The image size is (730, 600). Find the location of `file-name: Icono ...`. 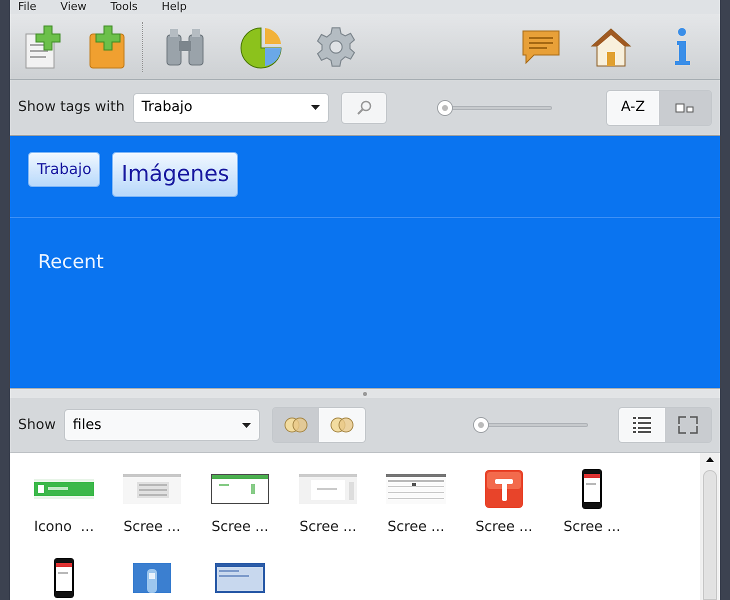

file-name: Icono ... is located at coordinates (64, 527).